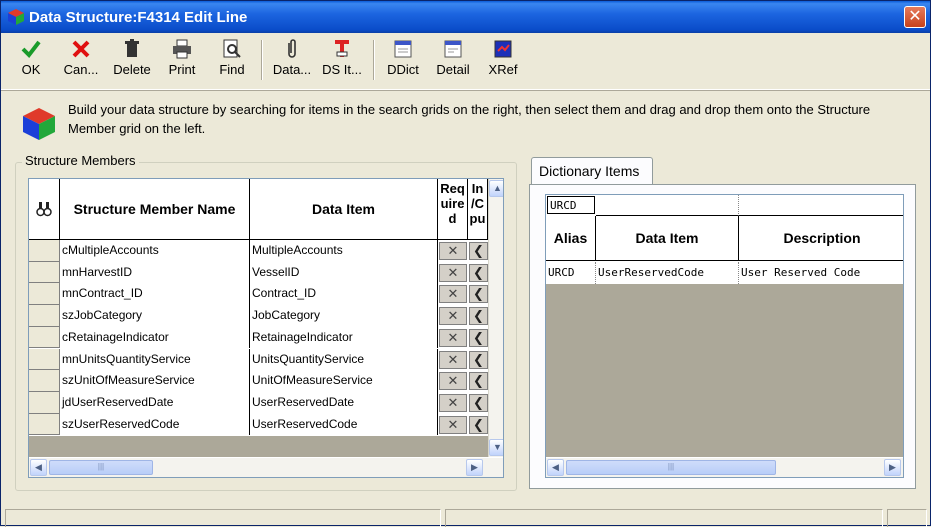 The height and width of the screenshot is (527, 931). Describe the element at coordinates (344, 209) in the screenshot. I see `data-item-header: Data Item` at that location.